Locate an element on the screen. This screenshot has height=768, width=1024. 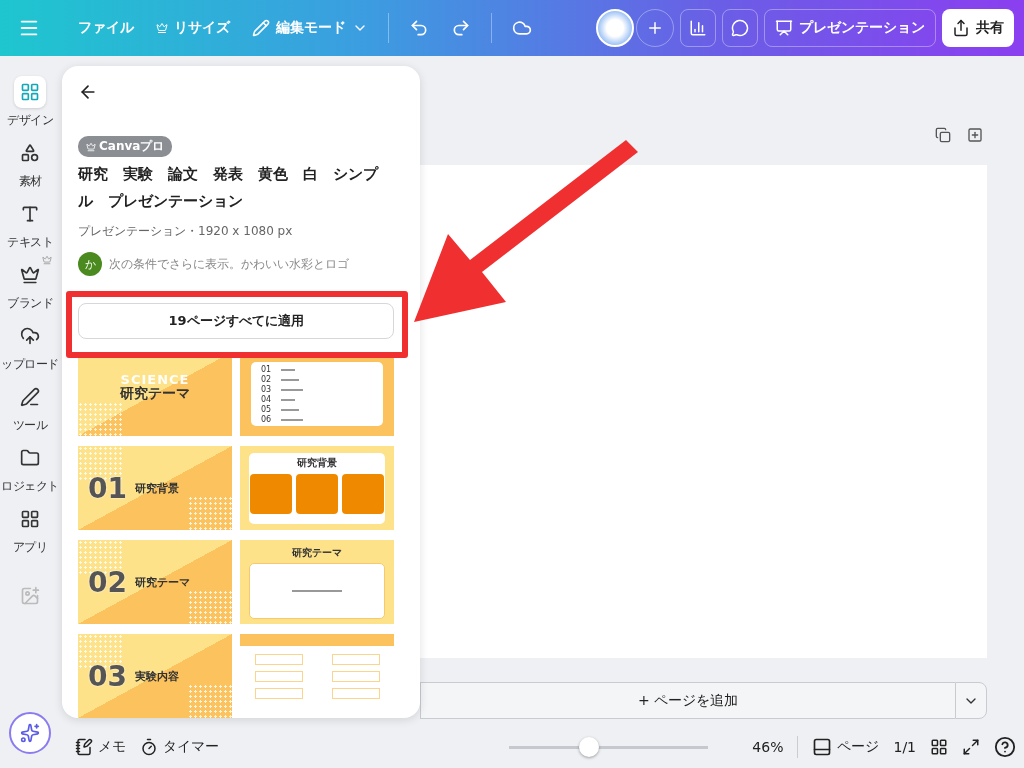
help-icon is located at coordinates (1005, 747).